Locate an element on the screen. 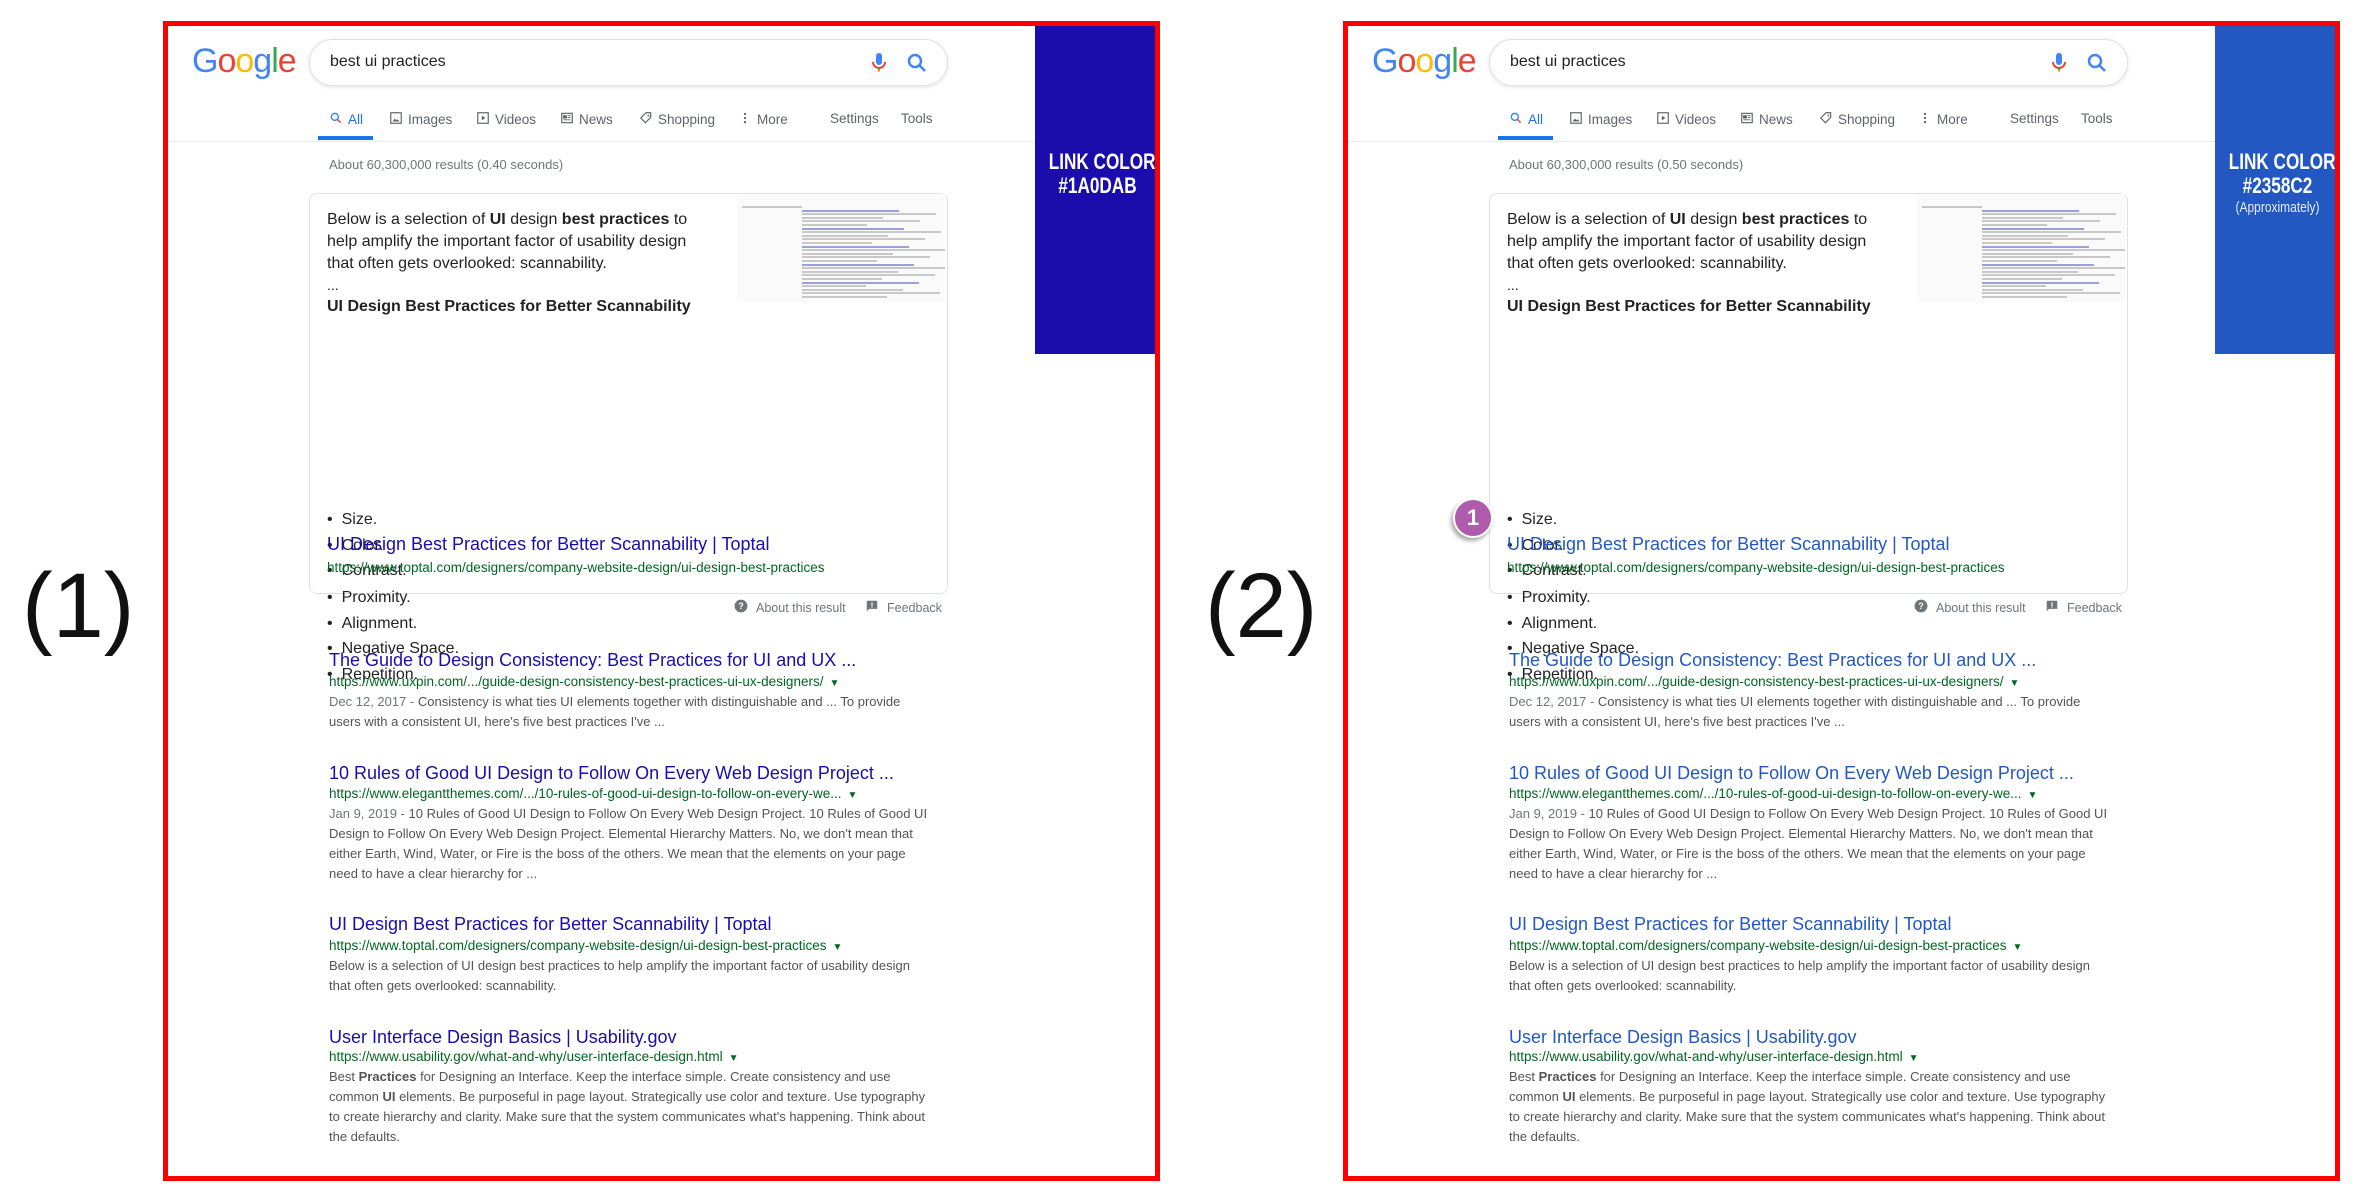  snippet-text: design is located at coordinates (533, 219).